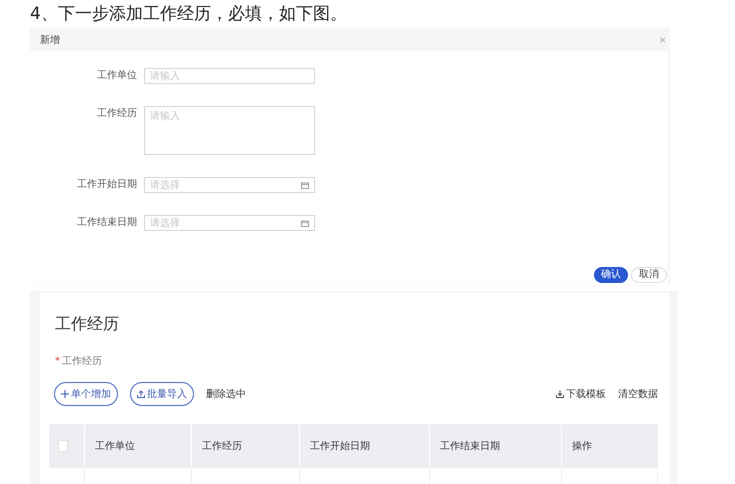  I want to click on column-header: 操作, so click(582, 447).